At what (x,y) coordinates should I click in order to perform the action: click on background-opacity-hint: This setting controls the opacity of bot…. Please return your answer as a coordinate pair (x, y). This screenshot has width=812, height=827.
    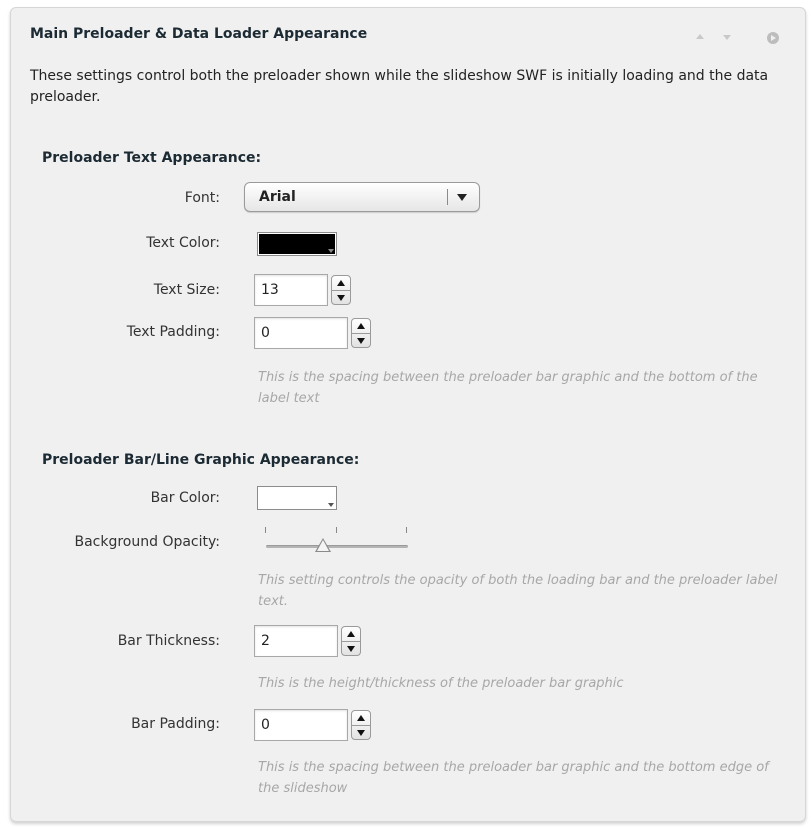
    Looking at the image, I should click on (518, 591).